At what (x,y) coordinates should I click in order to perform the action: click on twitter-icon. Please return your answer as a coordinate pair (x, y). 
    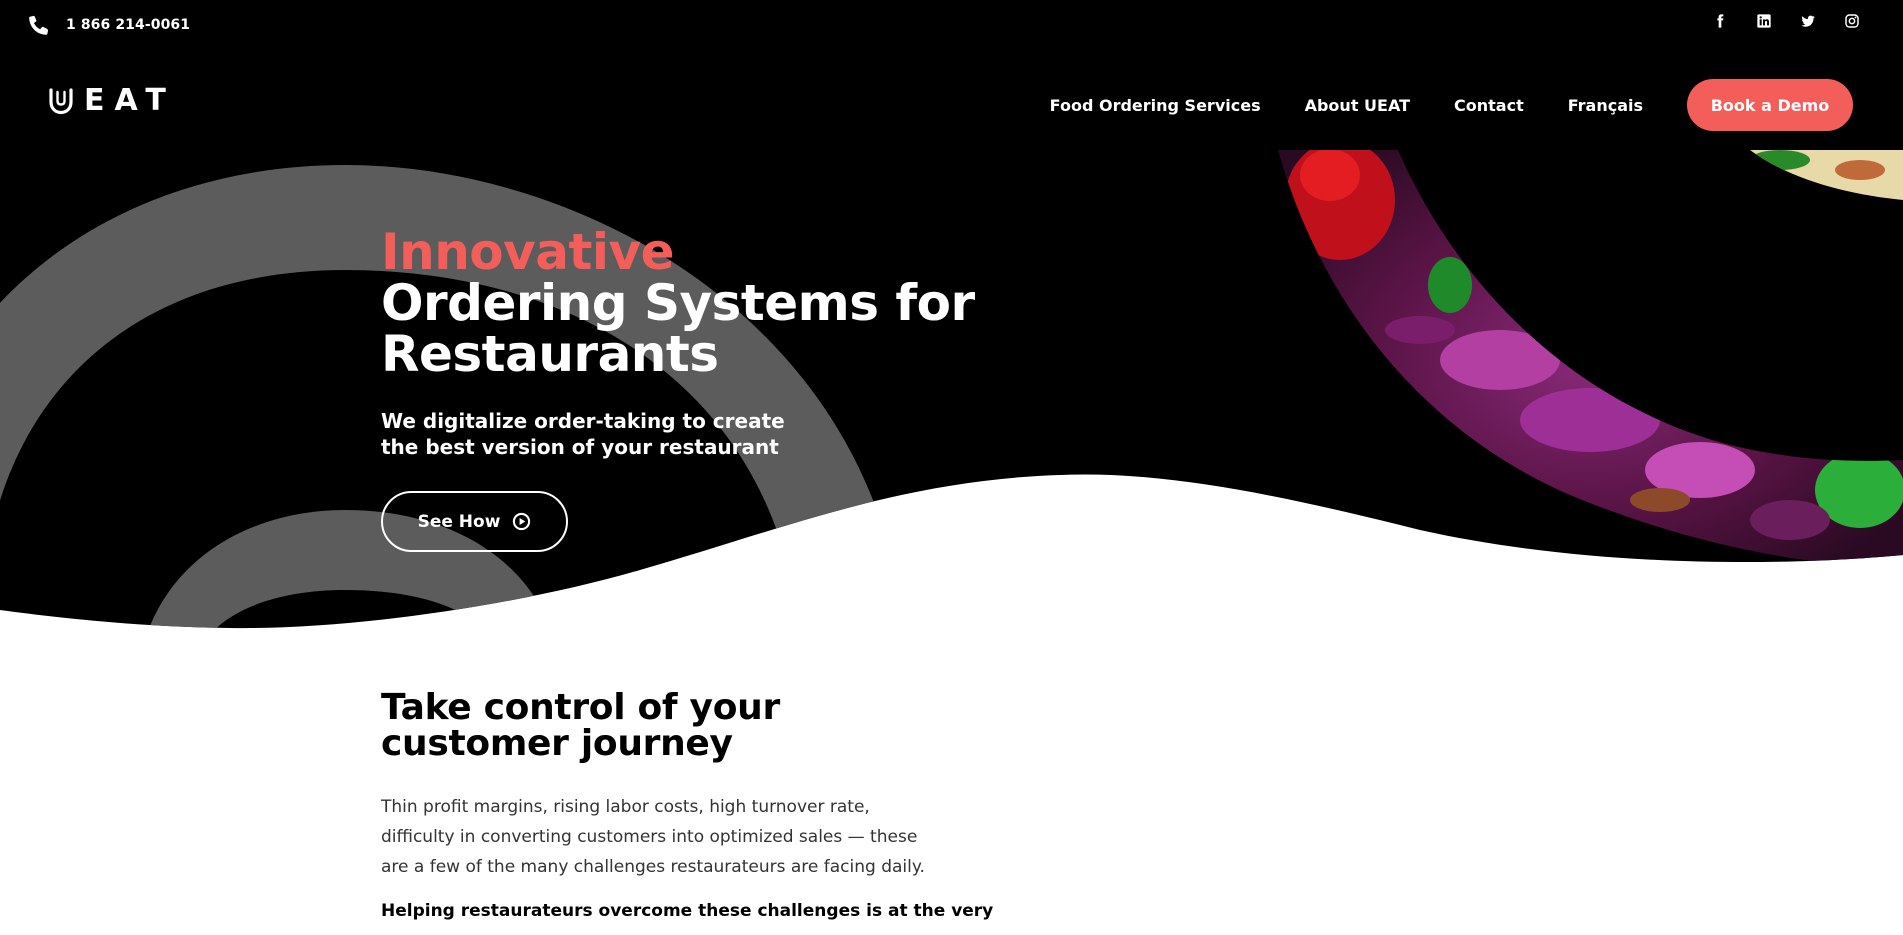
    Looking at the image, I should click on (1808, 21).